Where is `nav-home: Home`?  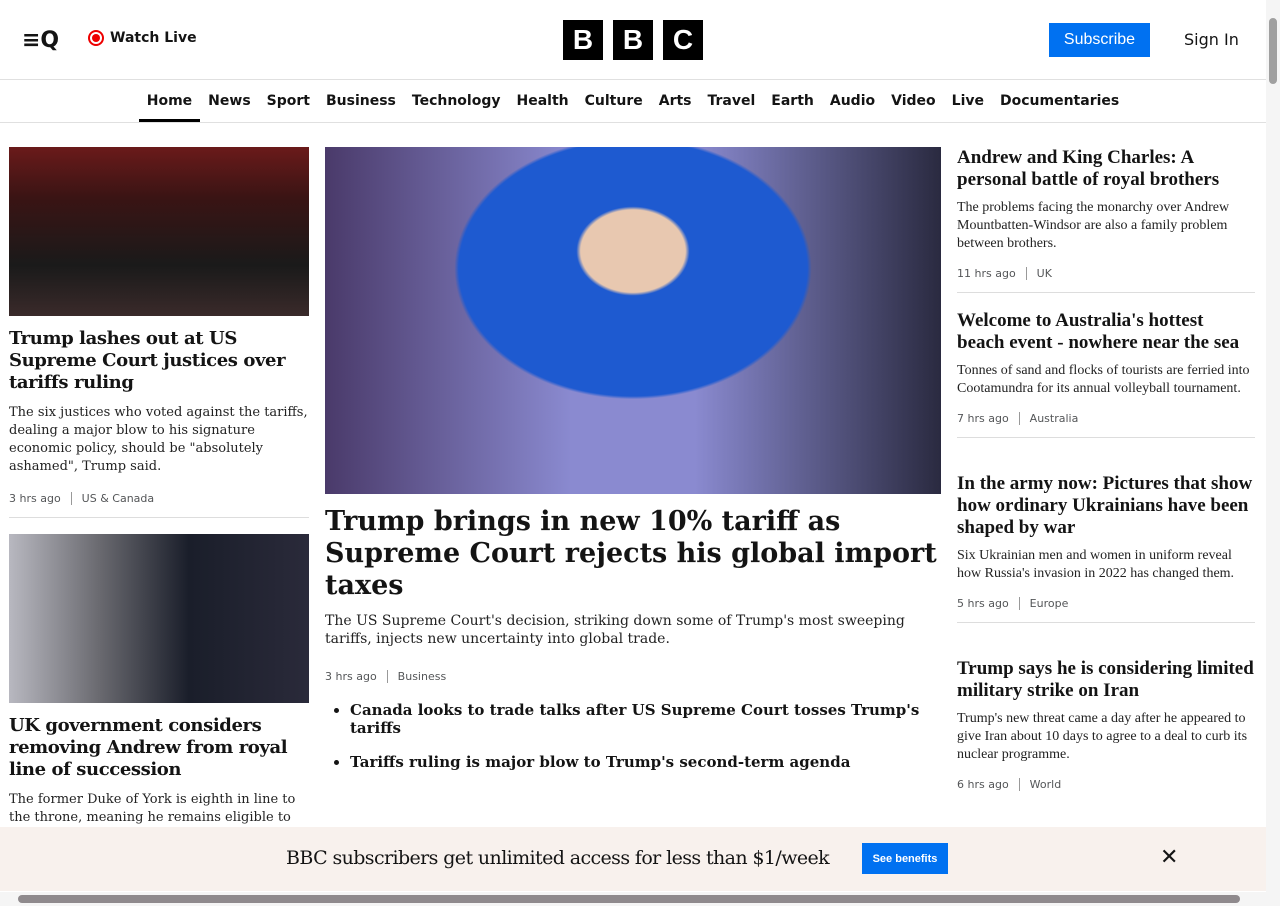 nav-home: Home is located at coordinates (169, 101).